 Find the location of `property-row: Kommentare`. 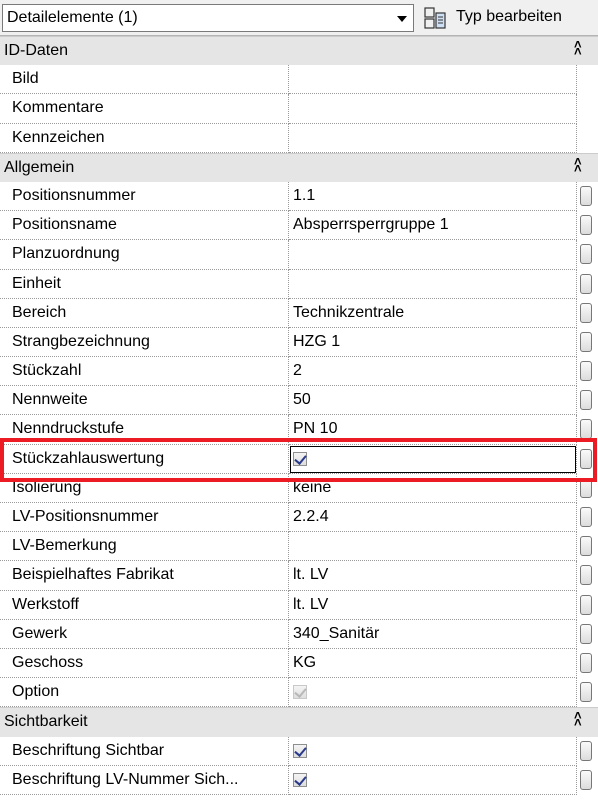

property-row: Kommentare is located at coordinates (299, 109).